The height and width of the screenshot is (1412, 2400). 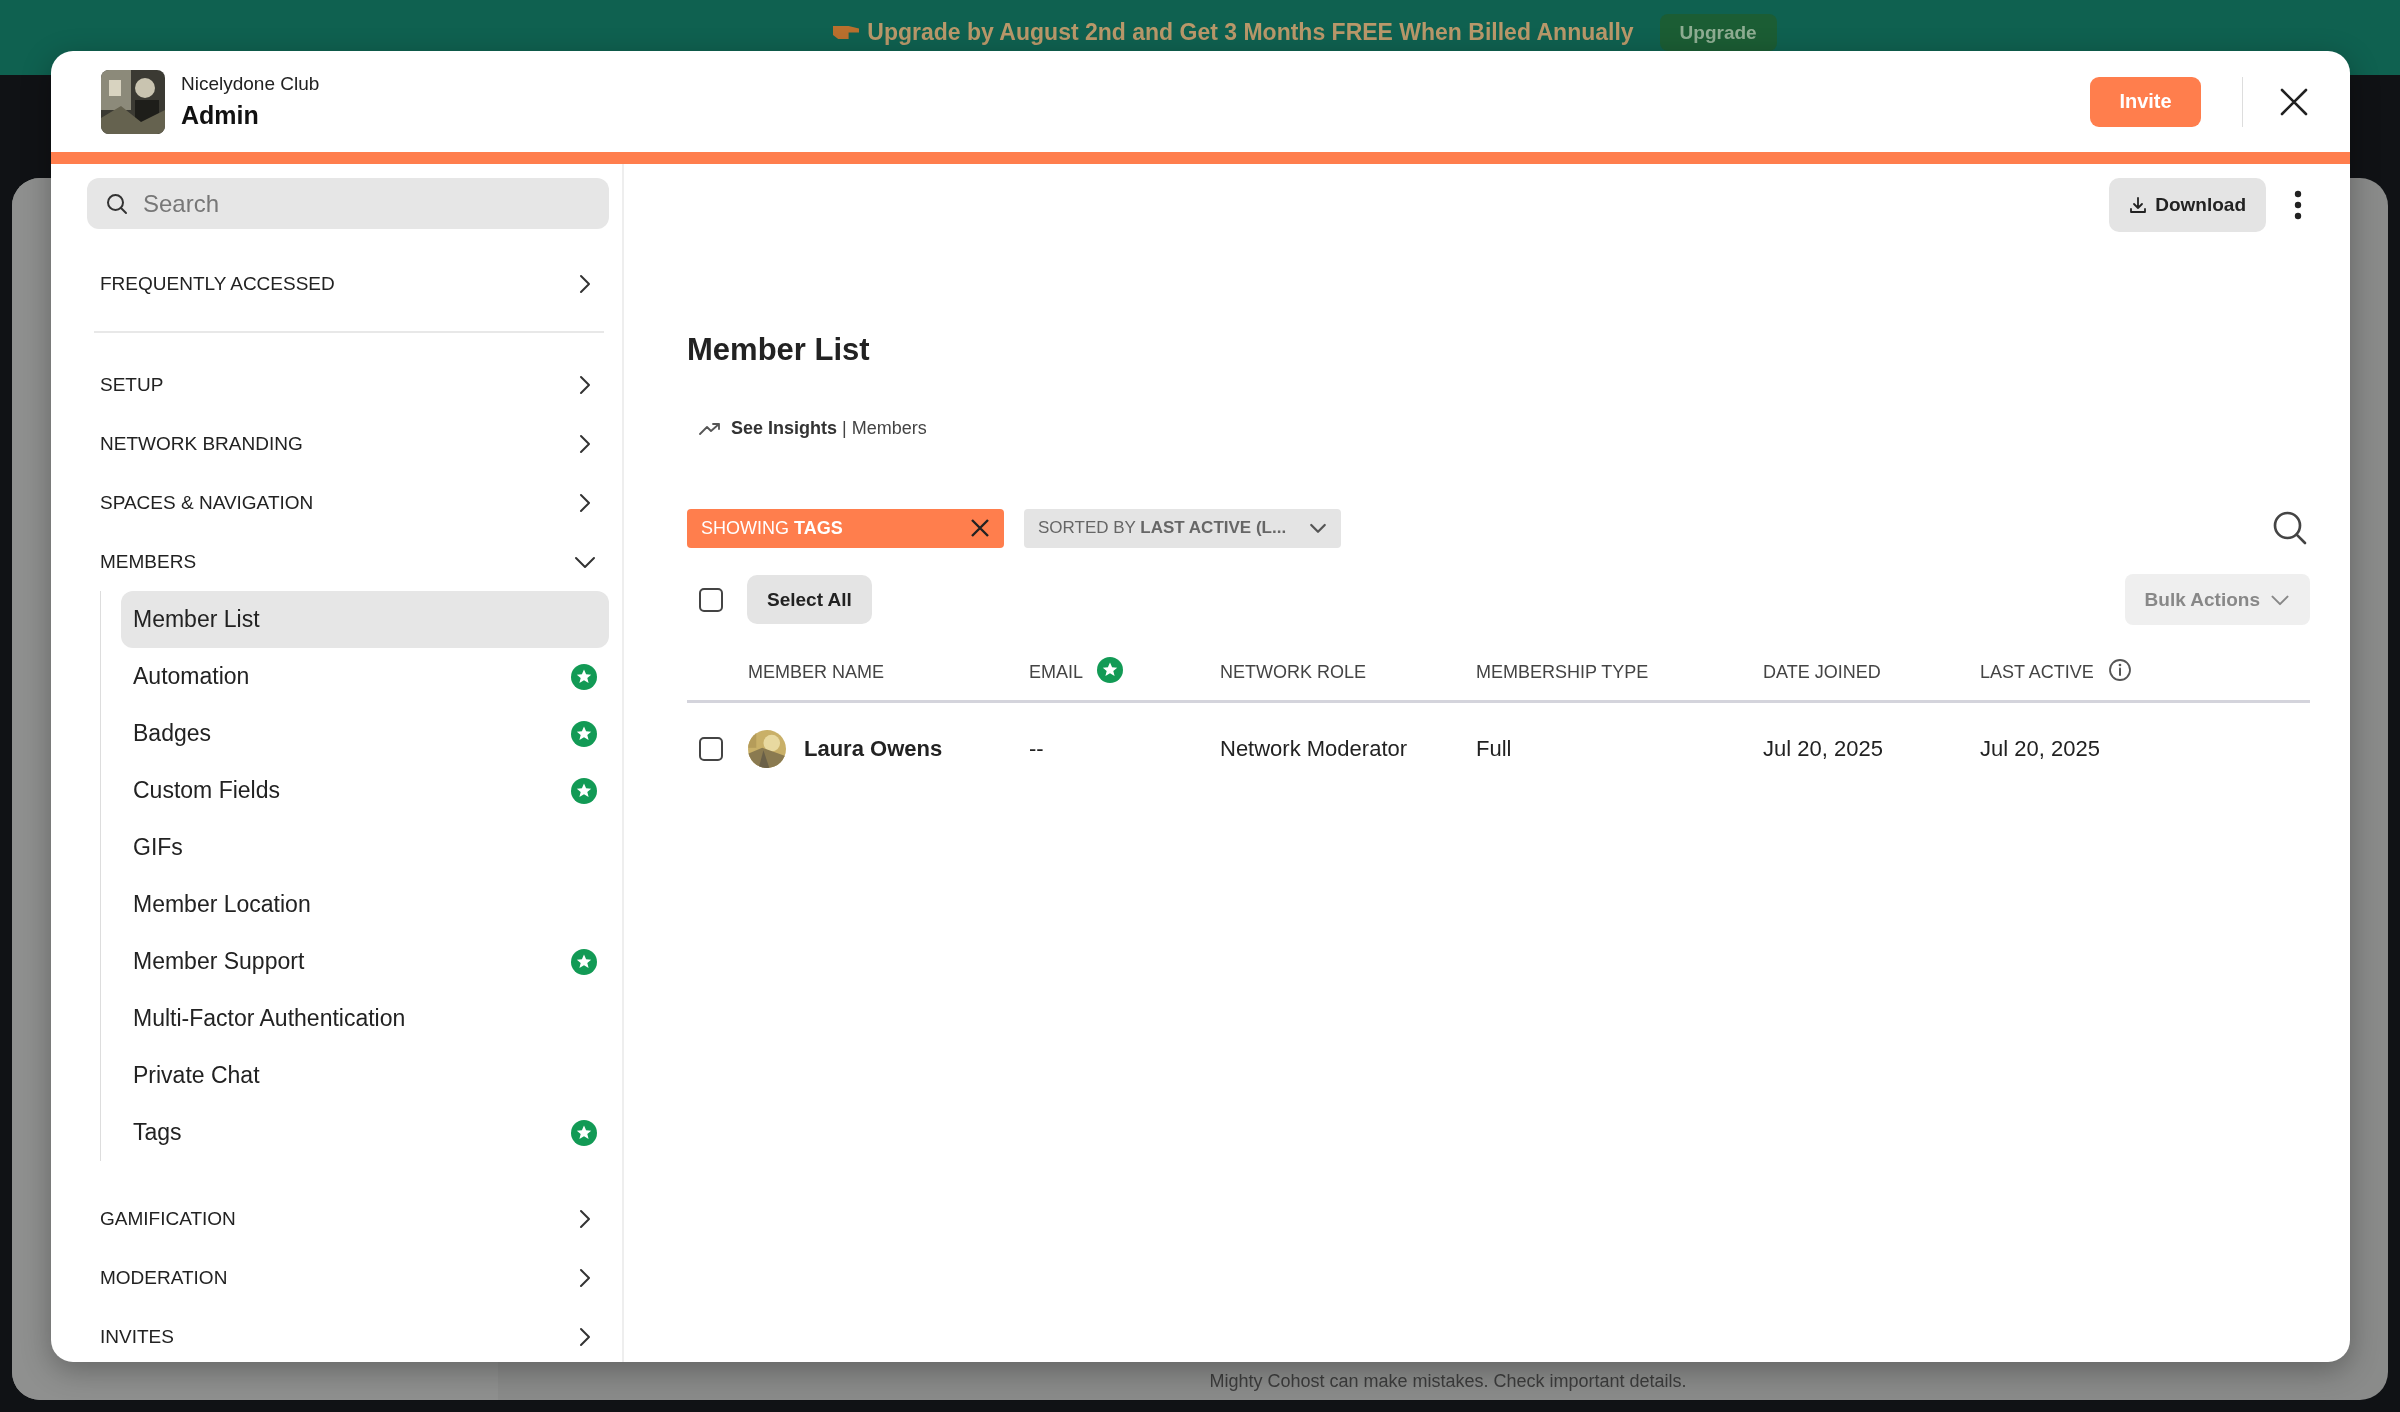 I want to click on column-header: DATE JOINED, so click(x=1822, y=672).